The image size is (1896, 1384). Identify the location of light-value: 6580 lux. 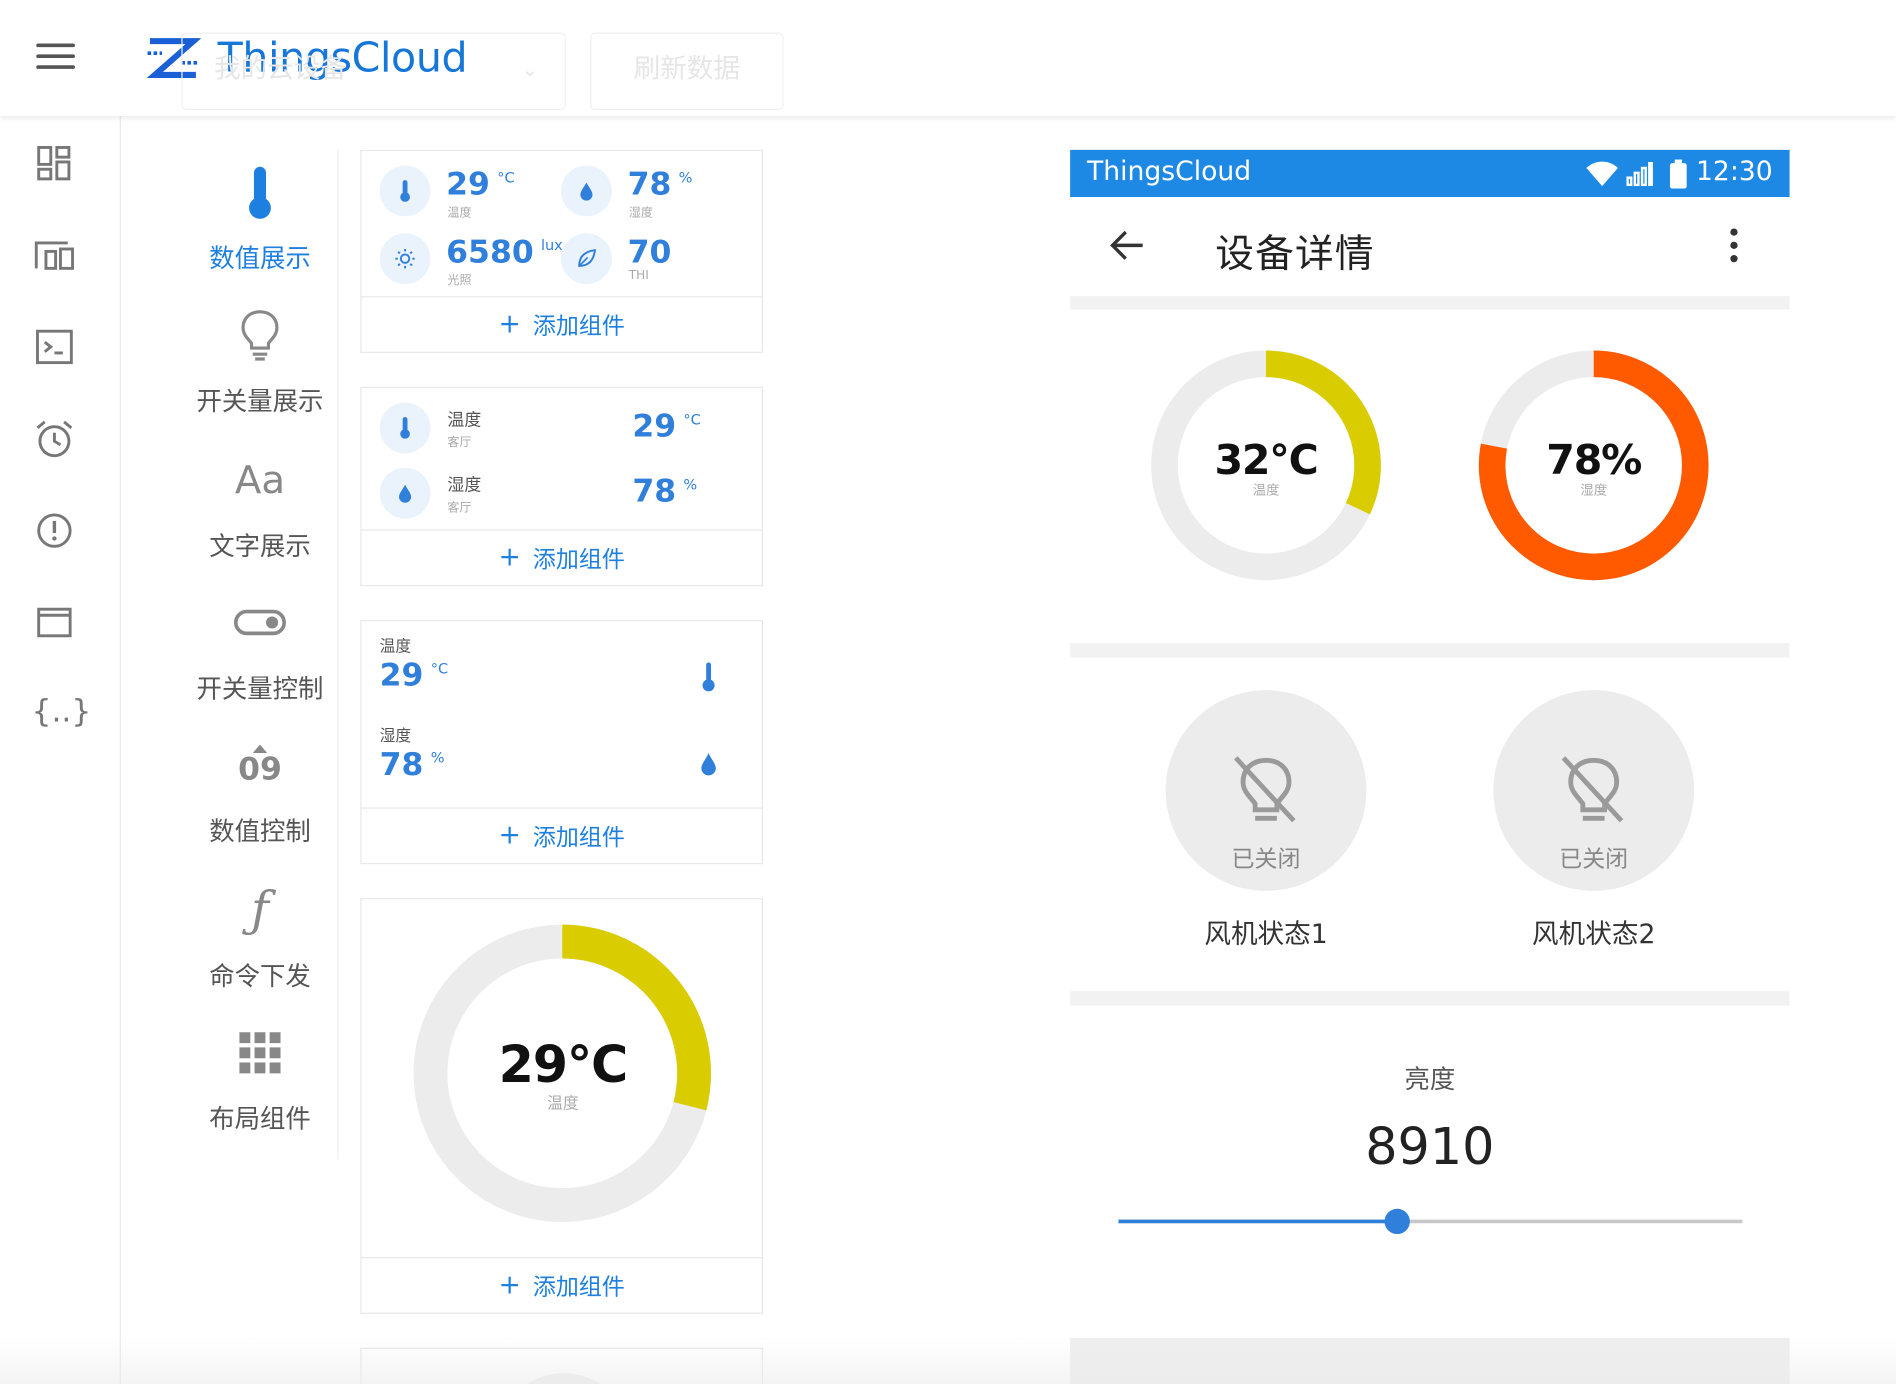
(504, 252).